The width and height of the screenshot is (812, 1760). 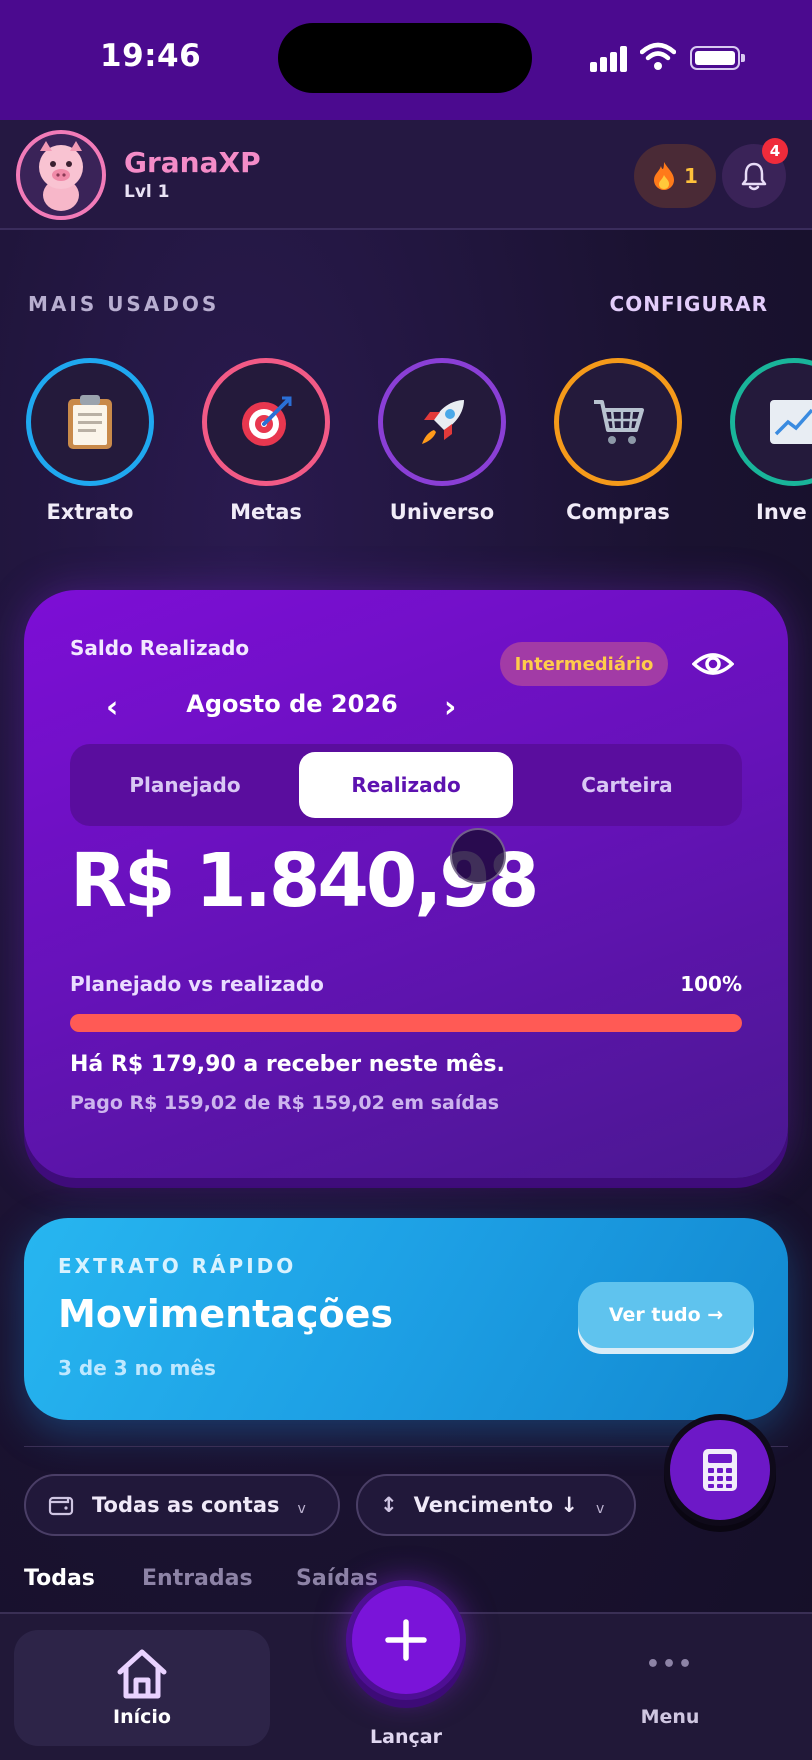 I want to click on configure-button: CONFIGURAR, so click(x=689, y=304).